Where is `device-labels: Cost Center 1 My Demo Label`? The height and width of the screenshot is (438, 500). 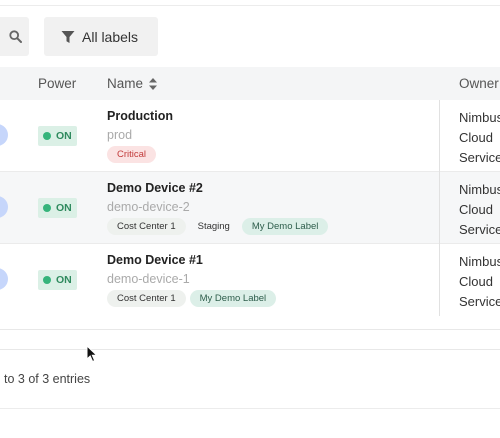
device-labels: Cost Center 1 My Demo Label is located at coordinates (192, 298).